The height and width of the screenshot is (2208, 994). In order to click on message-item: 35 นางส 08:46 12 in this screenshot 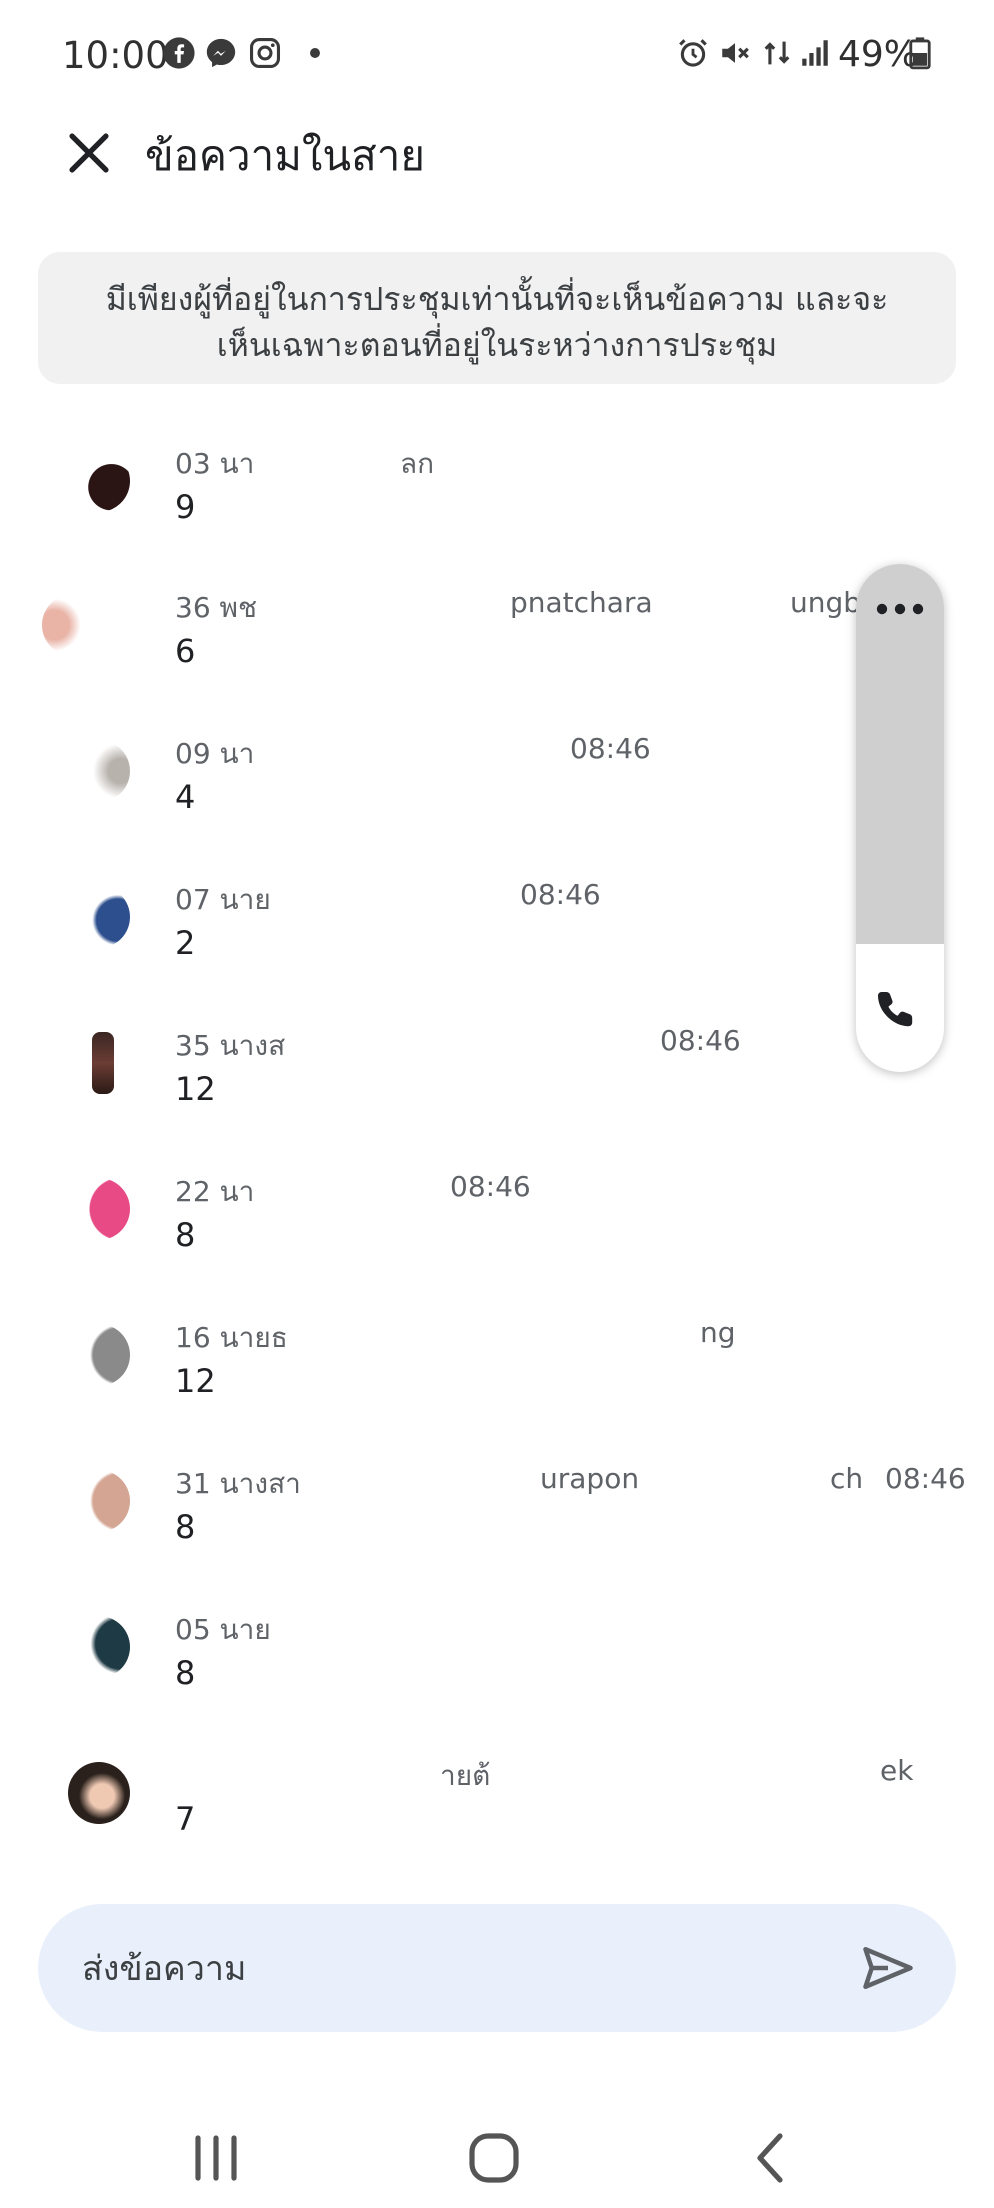, I will do `click(497, 1082)`.